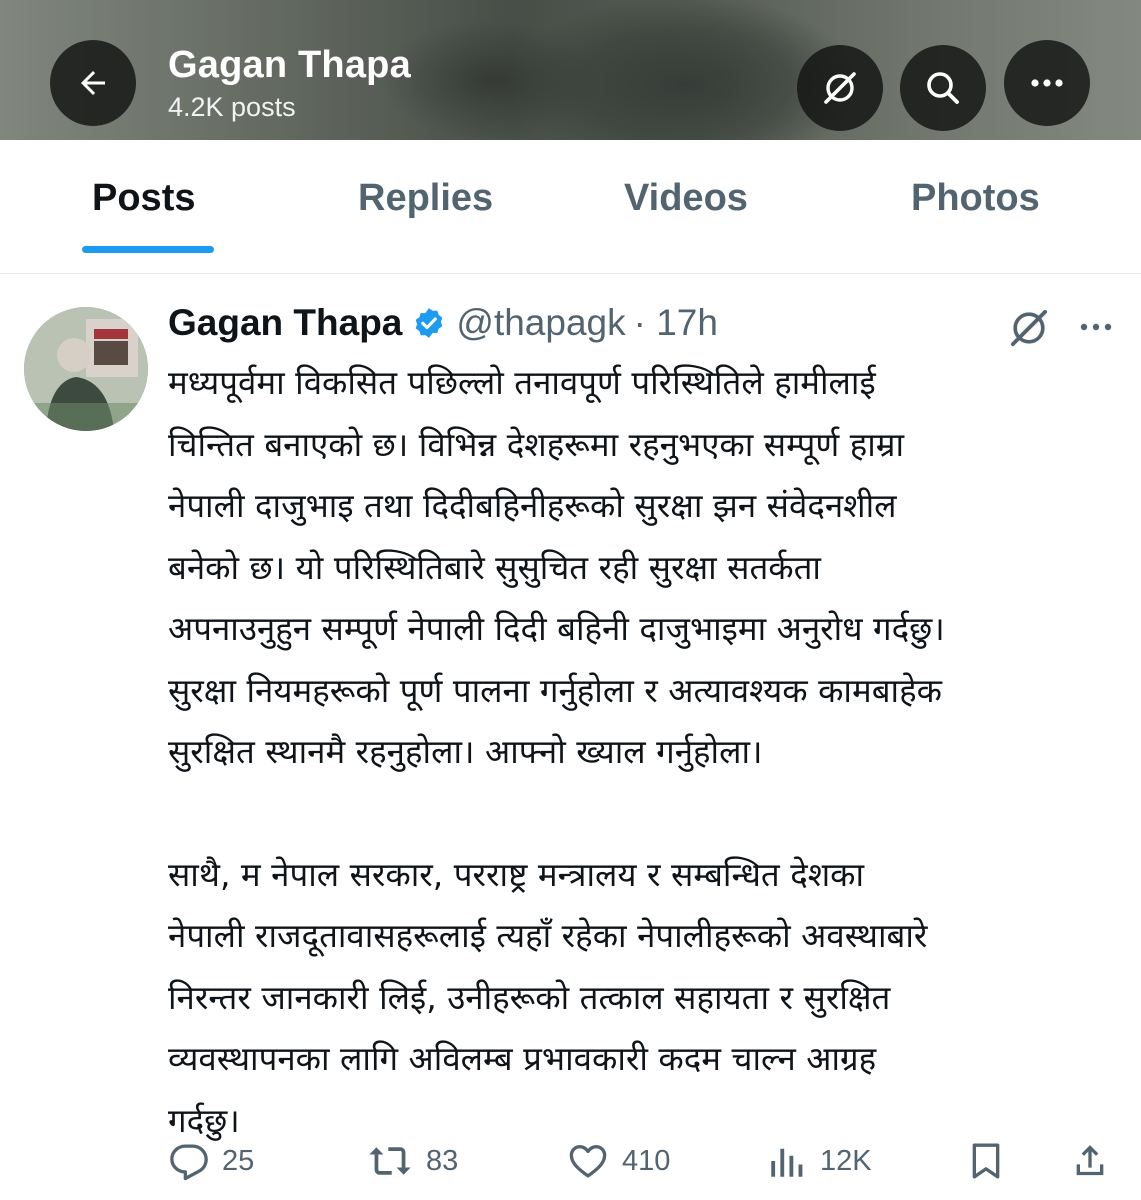 The width and height of the screenshot is (1141, 1200). Describe the element at coordinates (148, 249) in the screenshot. I see `active-tab-indicator` at that location.